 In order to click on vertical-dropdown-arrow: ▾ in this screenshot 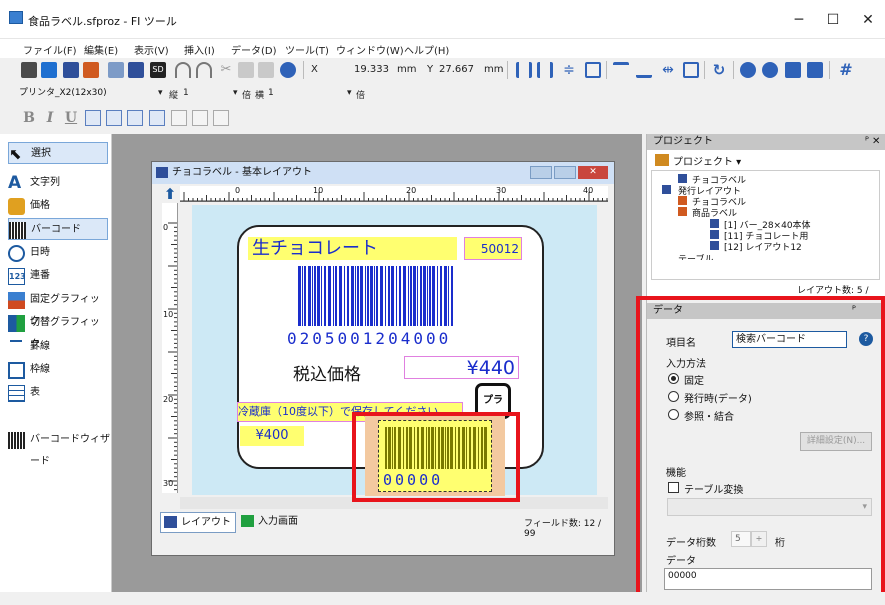, I will do `click(160, 93)`.